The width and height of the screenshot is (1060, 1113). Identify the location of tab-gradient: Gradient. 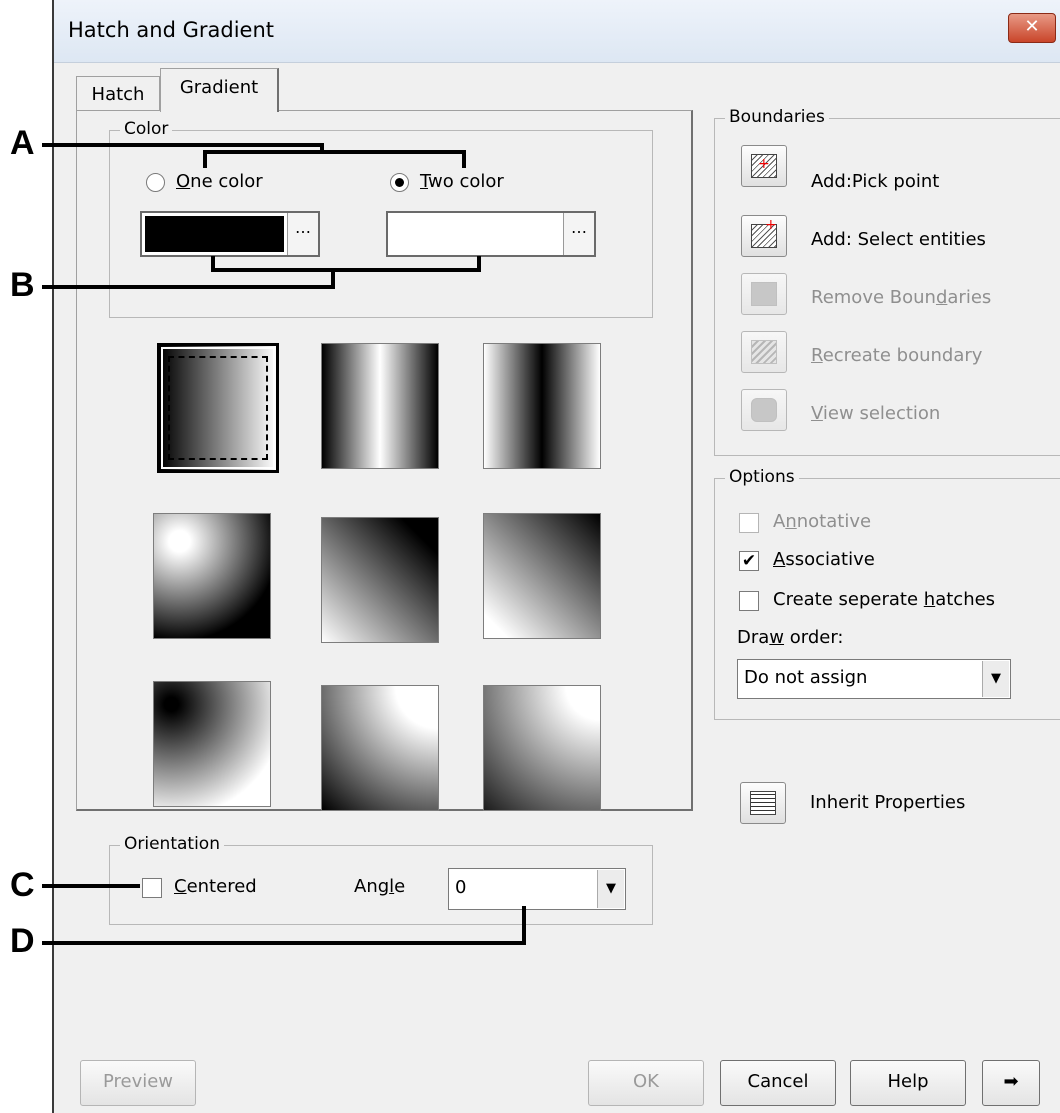
(219, 90).